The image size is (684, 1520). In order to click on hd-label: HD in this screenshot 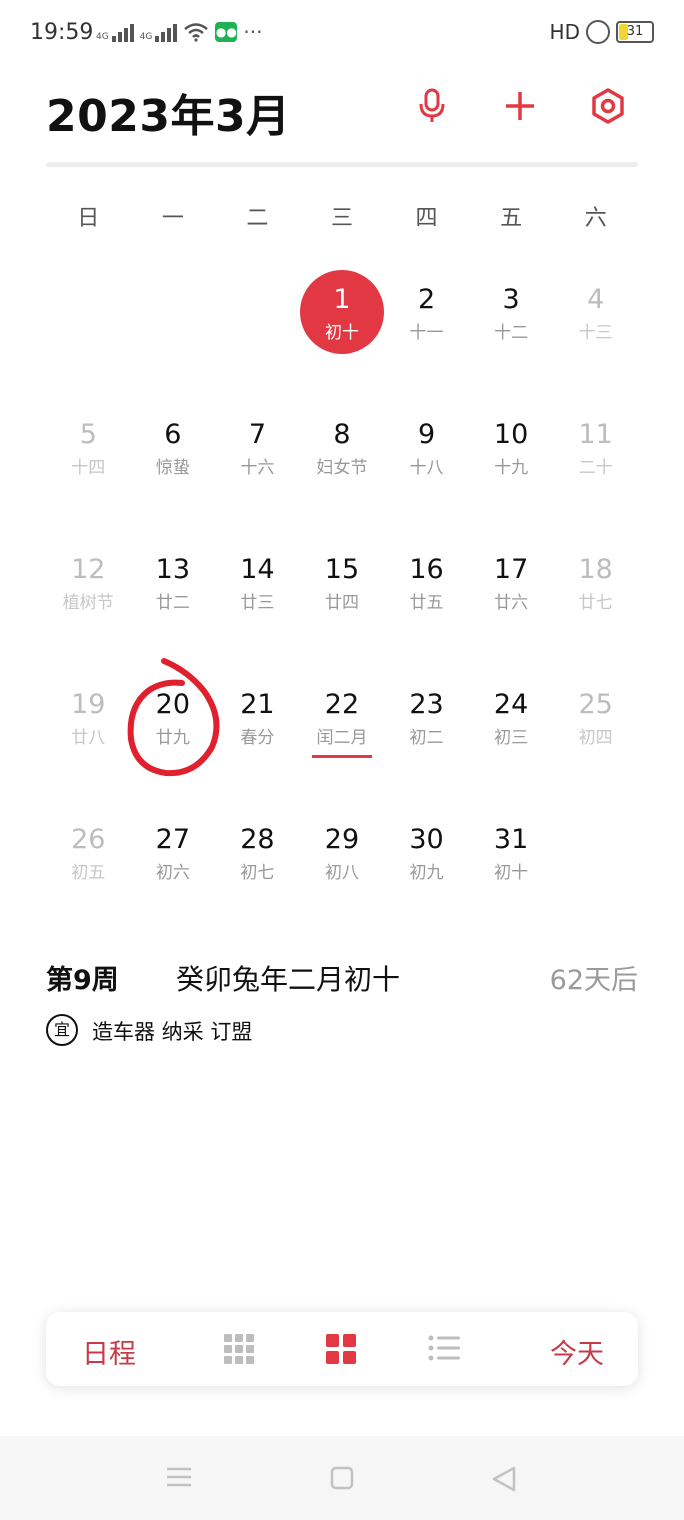, I will do `click(564, 32)`.